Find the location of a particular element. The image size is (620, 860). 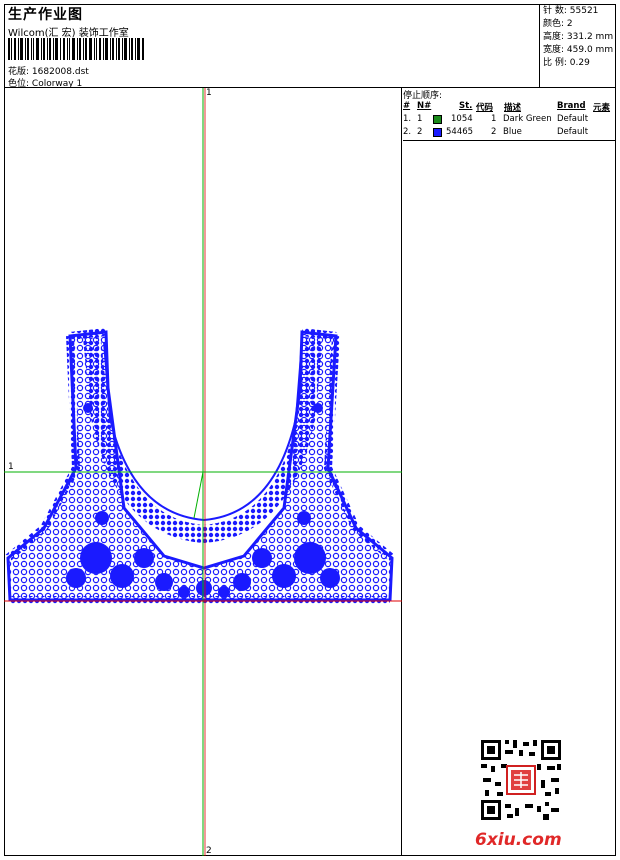

stat-stitches: 针 数: 55521 is located at coordinates (571, 11).